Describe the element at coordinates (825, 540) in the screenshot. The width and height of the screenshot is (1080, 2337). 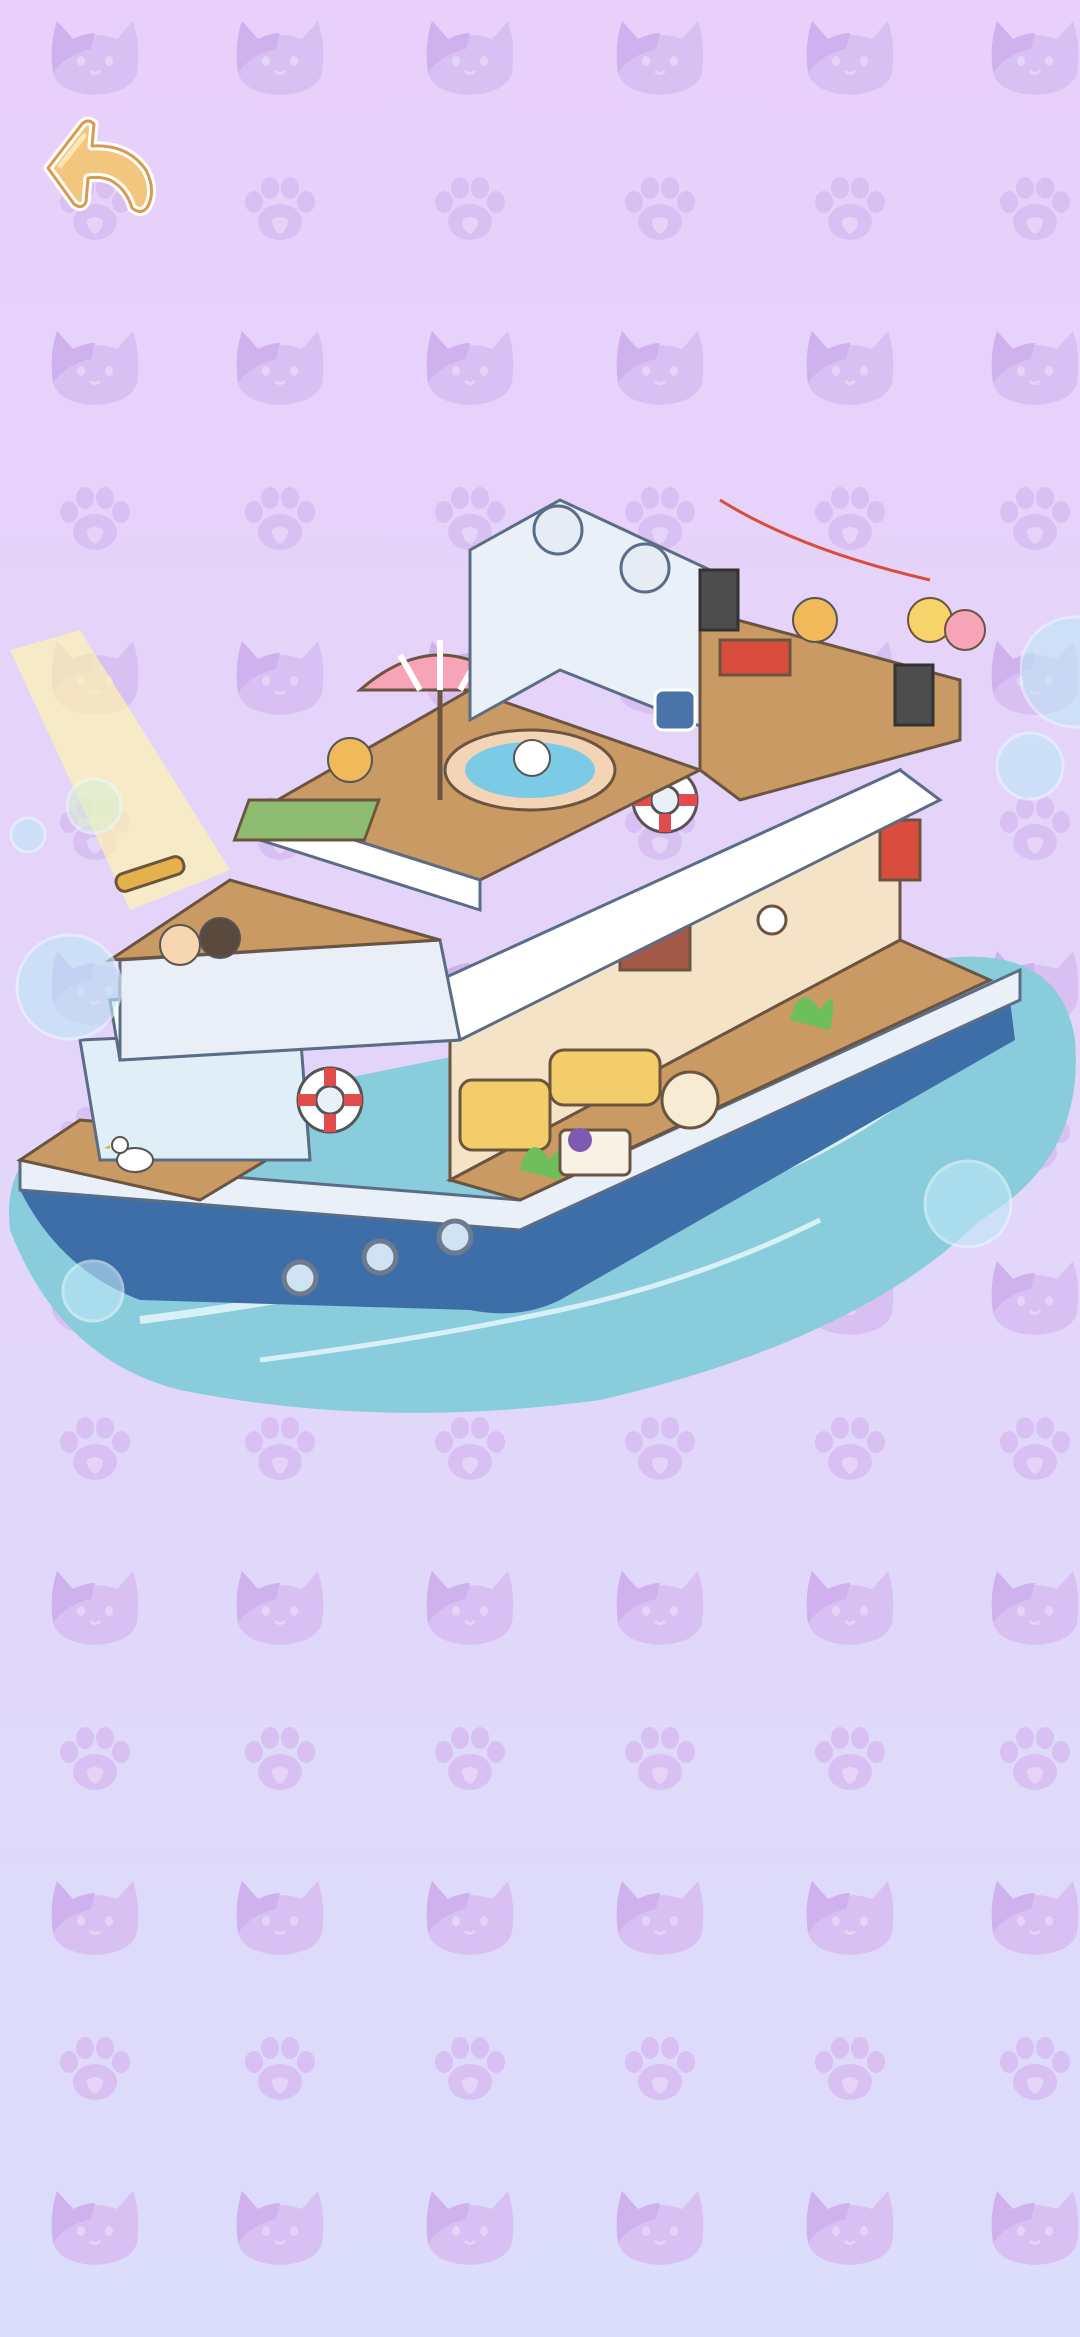
I see `party-bunting` at that location.